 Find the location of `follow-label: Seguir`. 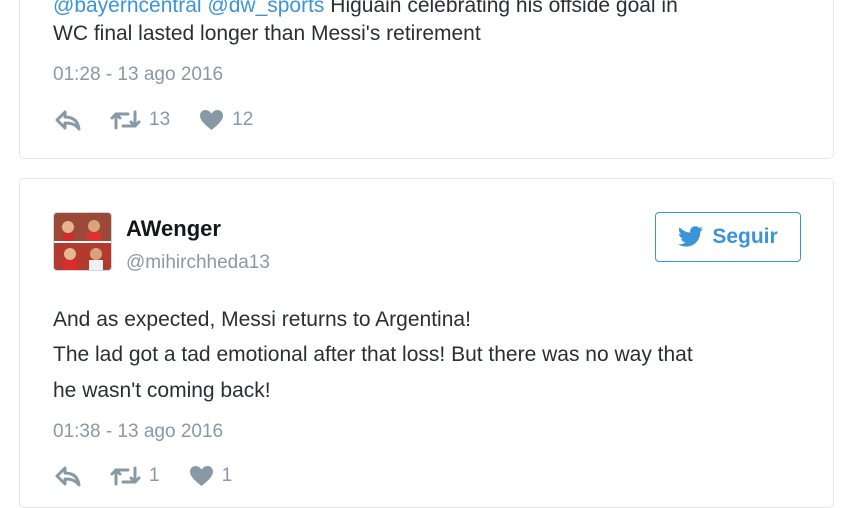

follow-label: Seguir is located at coordinates (745, 236).